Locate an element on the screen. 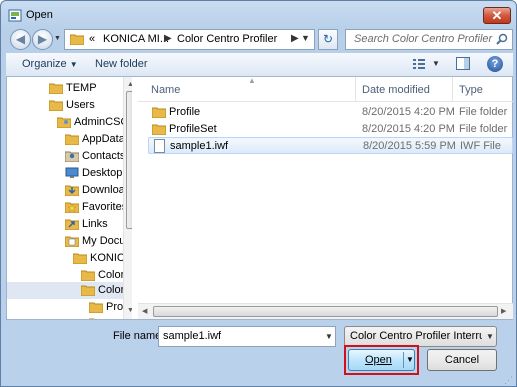 The height and width of the screenshot is (387, 517). close-button: ✕ is located at coordinates (497, 15).